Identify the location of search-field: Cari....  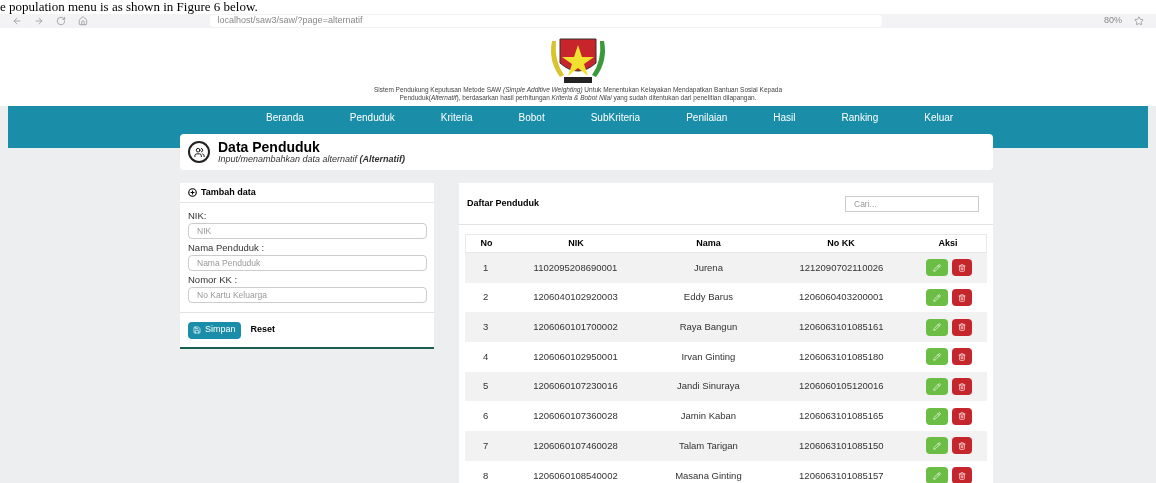
(912, 203).